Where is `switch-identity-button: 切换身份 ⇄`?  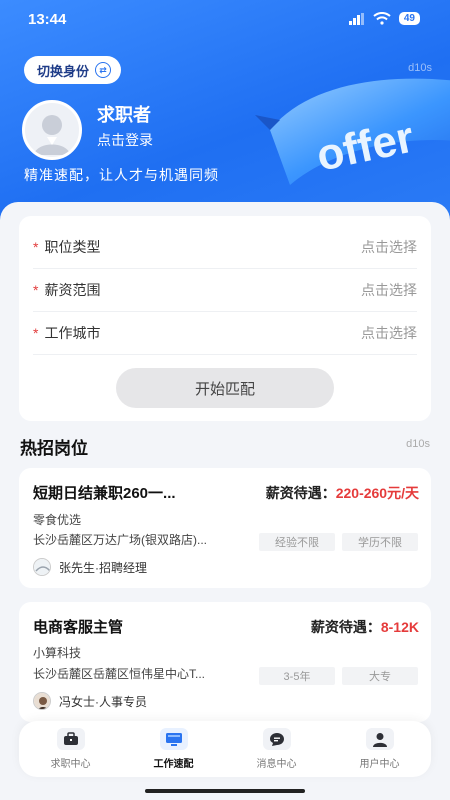
switch-identity-button: 切换身份 ⇄ is located at coordinates (73, 70).